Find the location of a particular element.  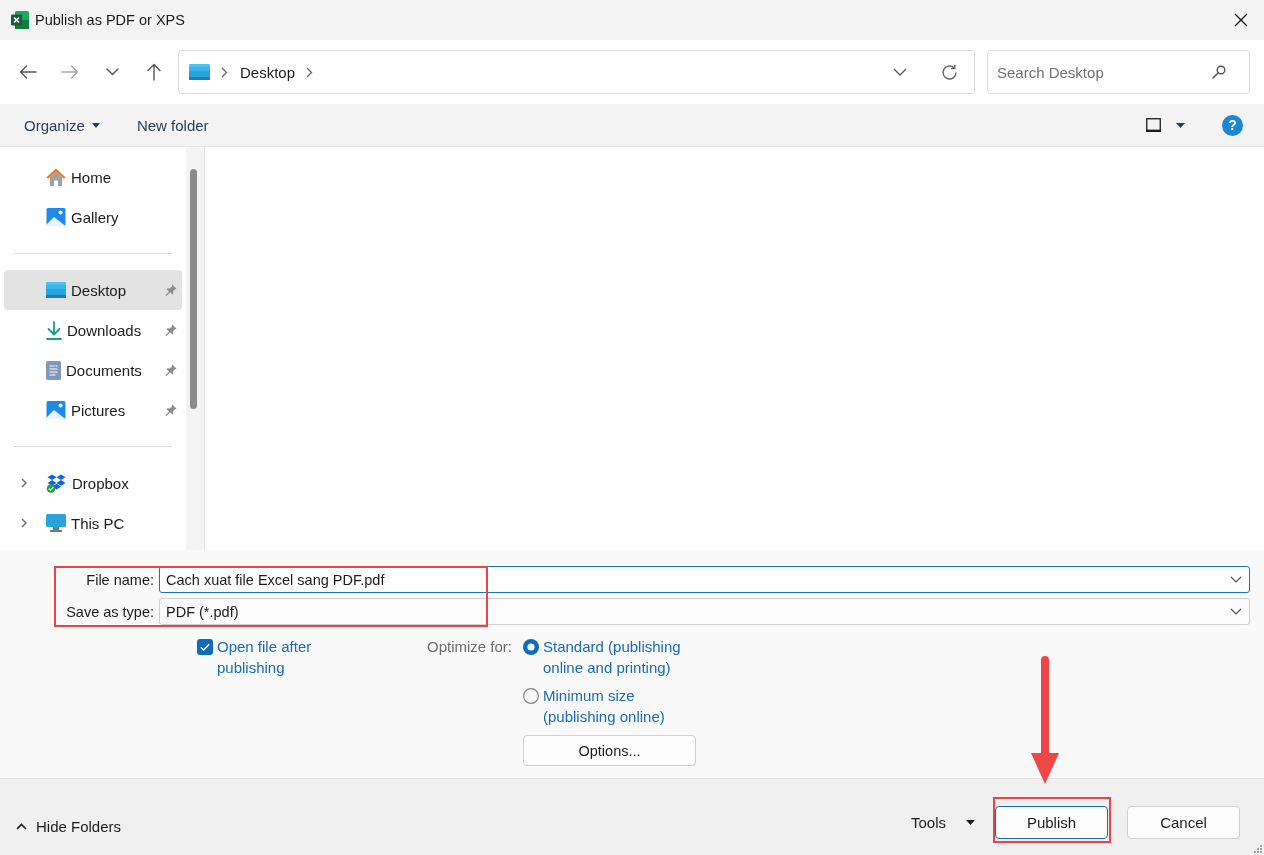

sidebar-item: Gallery is located at coordinates (93, 217).